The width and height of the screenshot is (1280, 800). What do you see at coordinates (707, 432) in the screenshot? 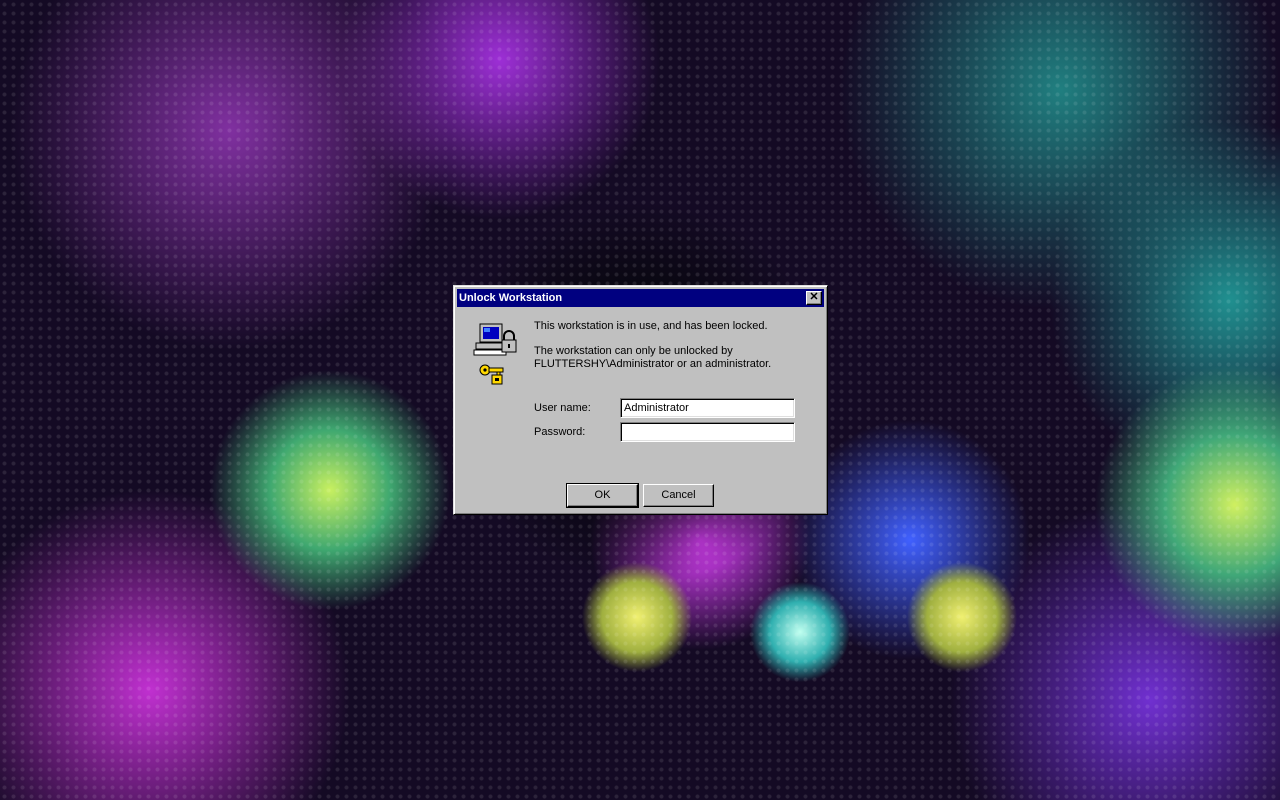
I see `password-input` at bounding box center [707, 432].